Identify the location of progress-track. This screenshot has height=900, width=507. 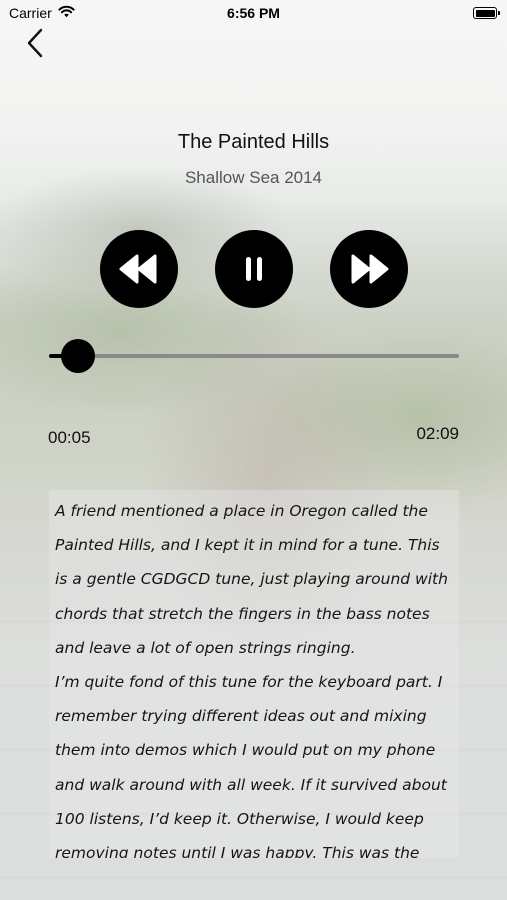
(254, 356).